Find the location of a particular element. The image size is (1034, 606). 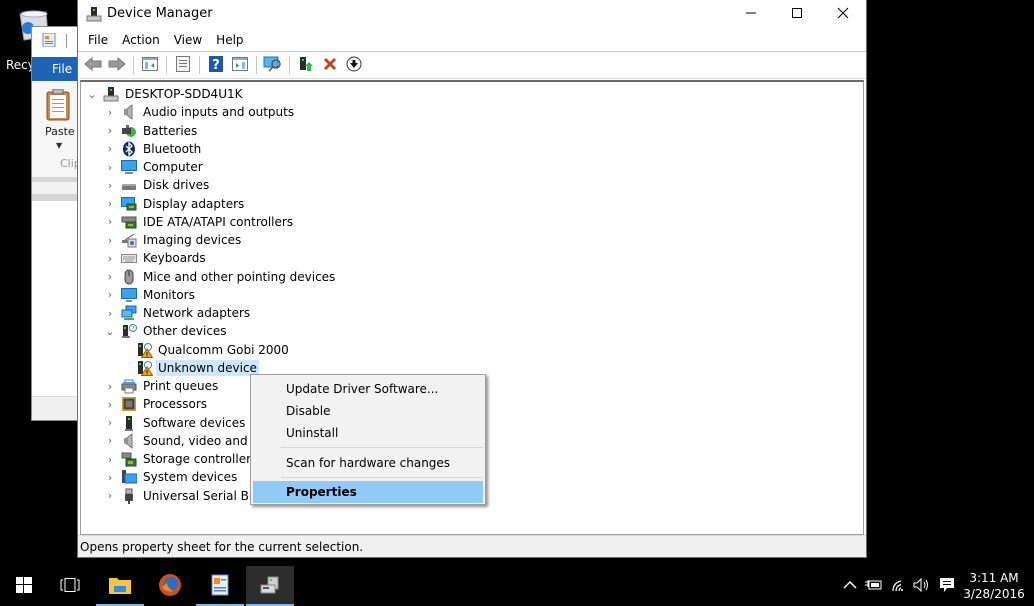

paste-button-label: Paste is located at coordinates (60, 131).